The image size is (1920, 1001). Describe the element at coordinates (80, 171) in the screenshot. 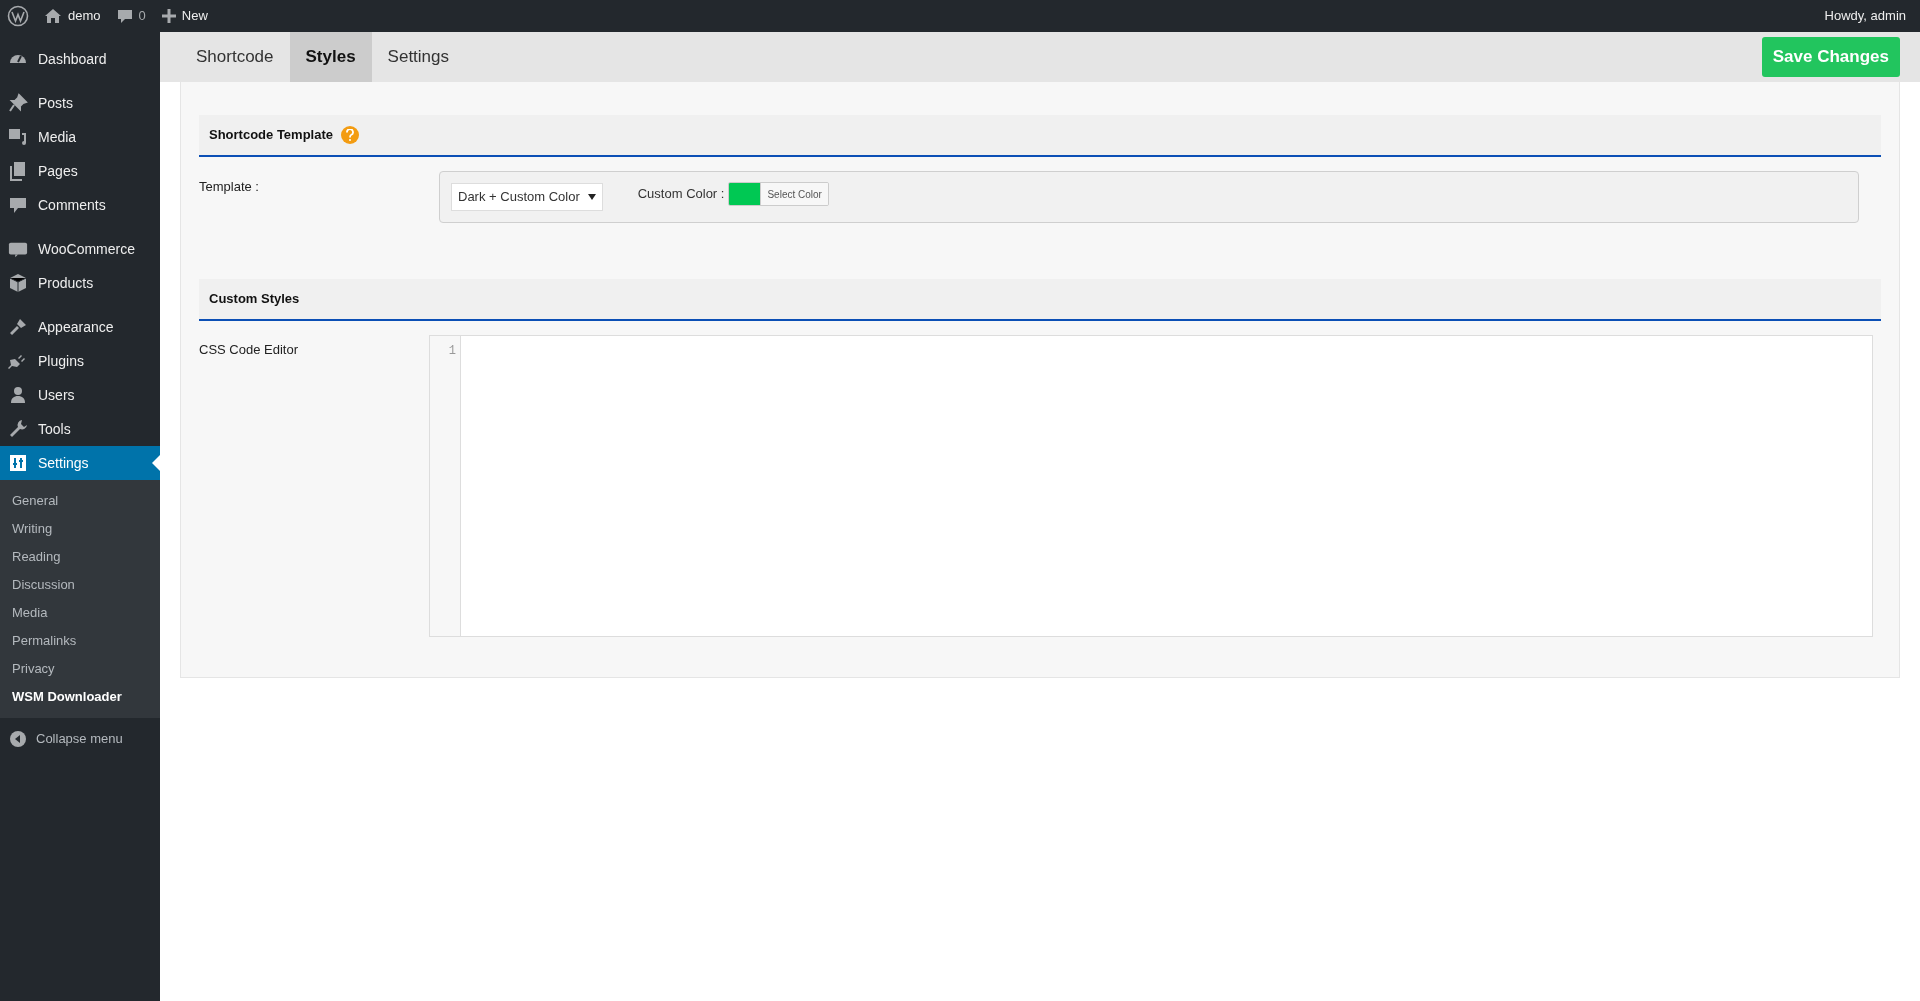

I see `sidebar-item: Pages` at that location.